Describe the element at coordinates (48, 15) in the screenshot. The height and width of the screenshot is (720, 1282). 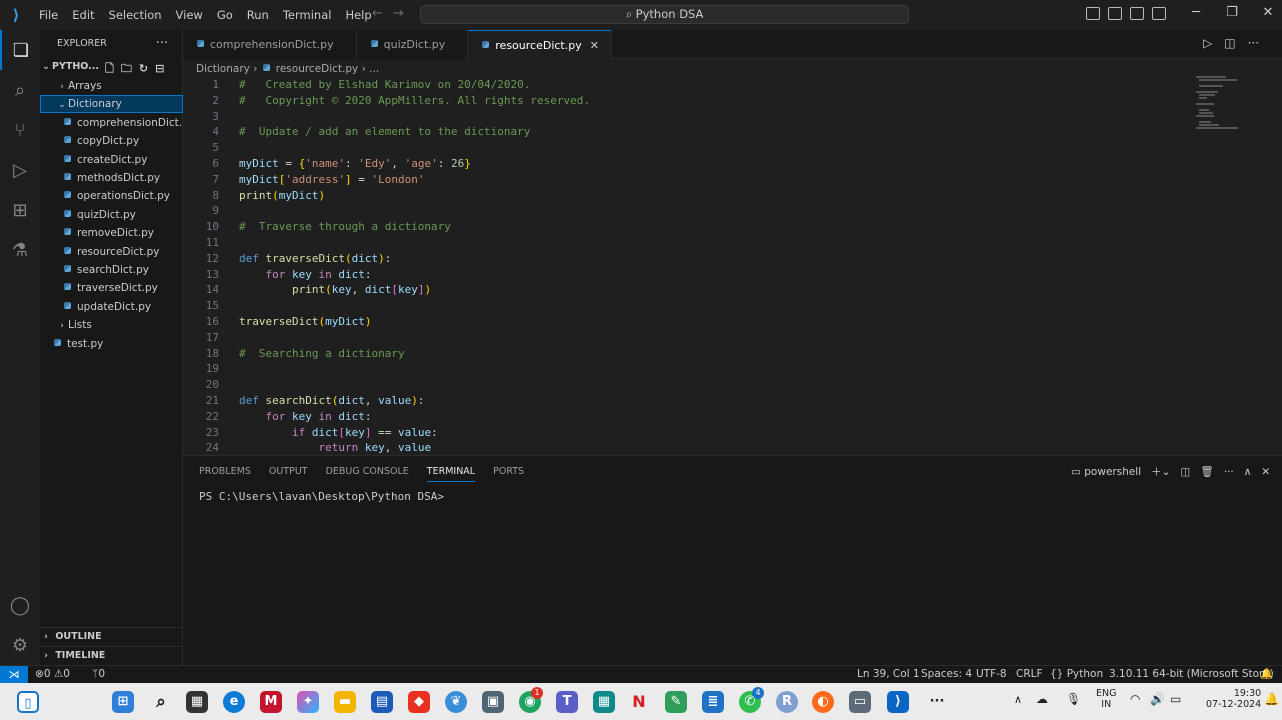
I see `menu-file: File` at that location.